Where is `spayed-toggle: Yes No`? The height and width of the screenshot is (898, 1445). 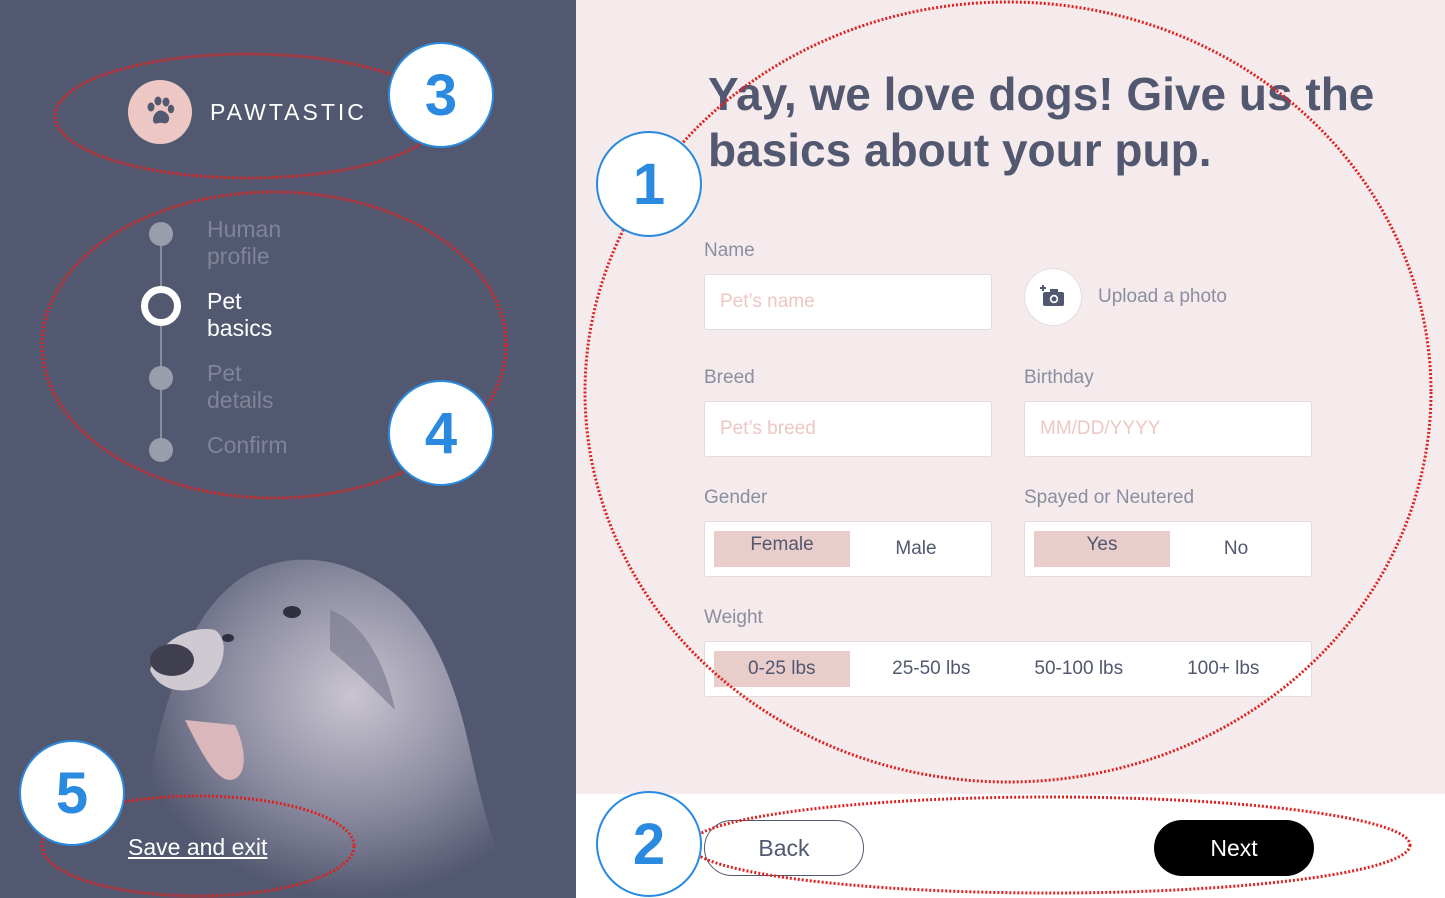
spayed-toggle: Yes No is located at coordinates (1168, 549).